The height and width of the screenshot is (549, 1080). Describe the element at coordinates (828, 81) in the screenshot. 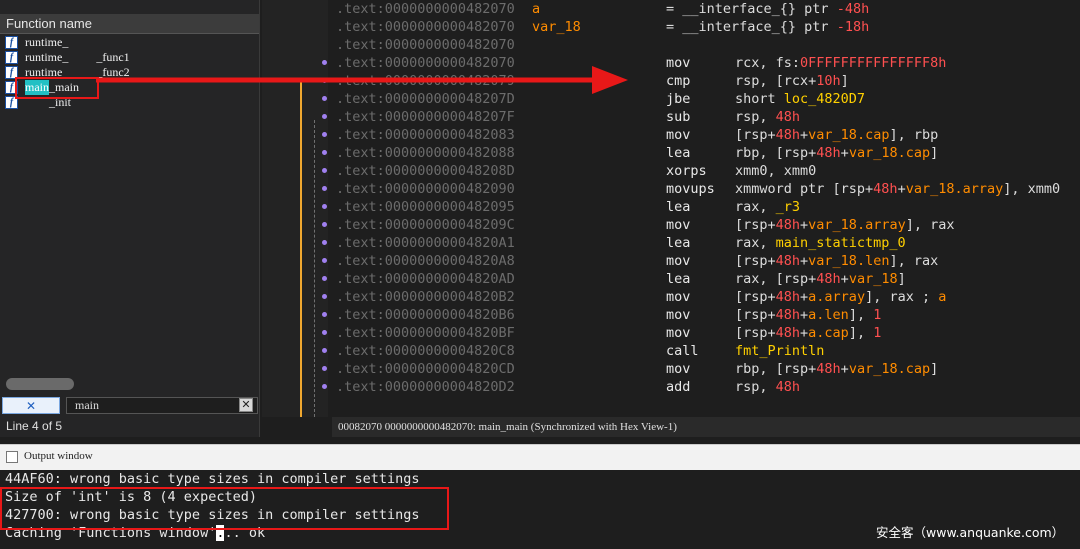

I see `operand-number: 10h` at that location.